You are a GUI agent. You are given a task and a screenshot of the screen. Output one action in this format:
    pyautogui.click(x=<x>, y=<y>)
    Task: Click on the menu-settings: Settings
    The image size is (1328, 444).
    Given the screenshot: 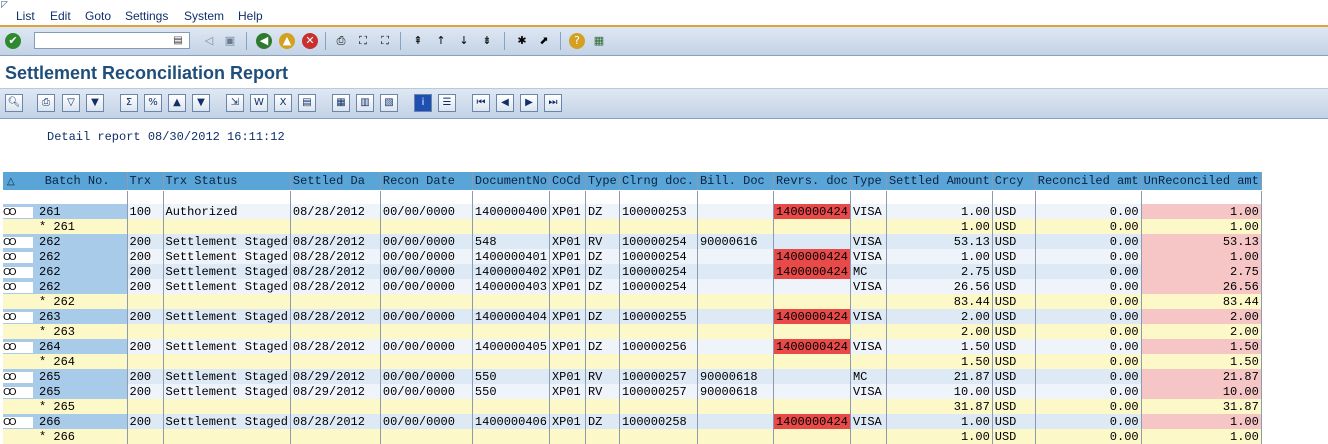 What is the action you would take?
    pyautogui.click(x=146, y=16)
    